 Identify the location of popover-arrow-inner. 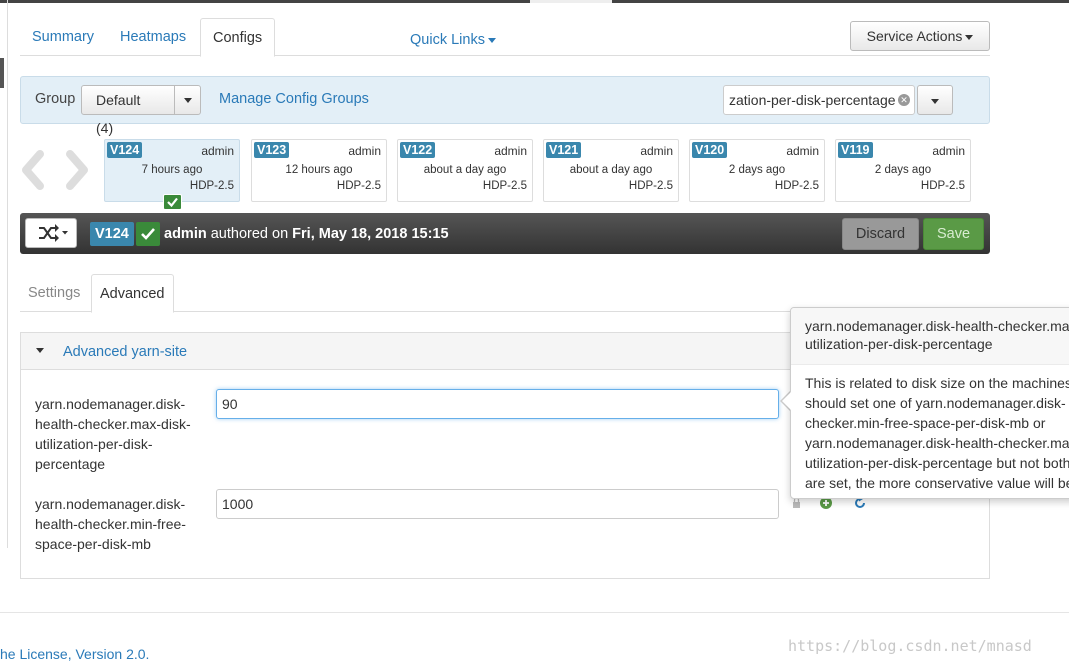
(787, 401).